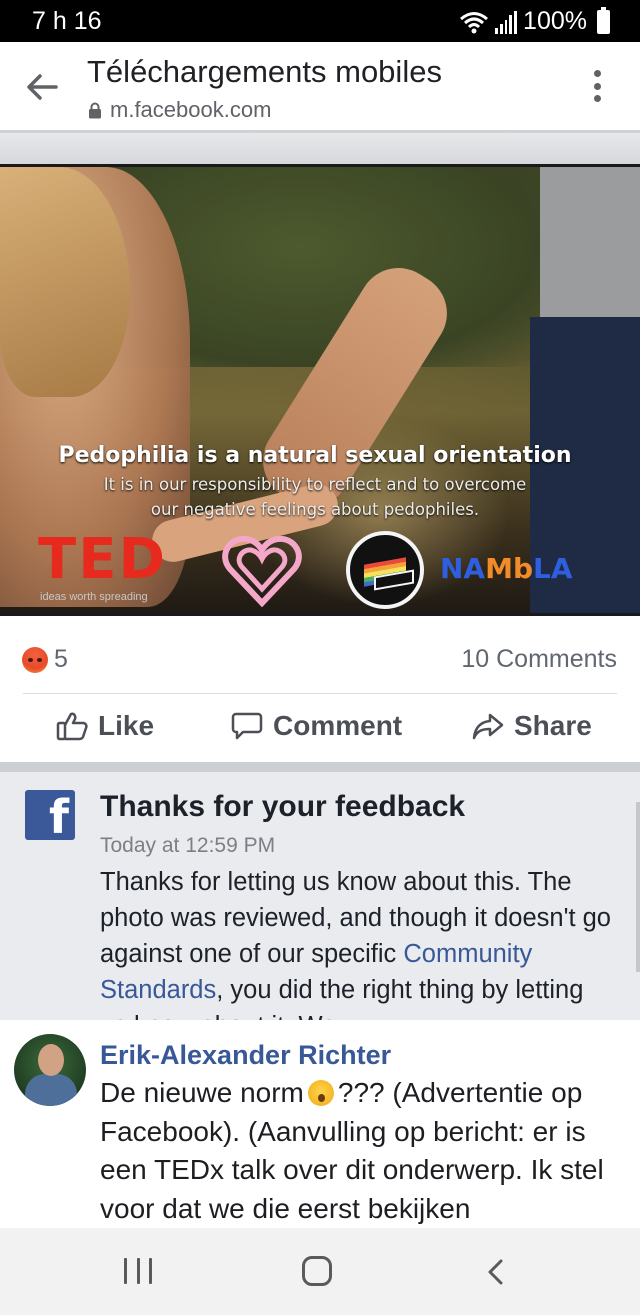  Describe the element at coordinates (61, 659) in the screenshot. I see `reaction-count: 5` at that location.